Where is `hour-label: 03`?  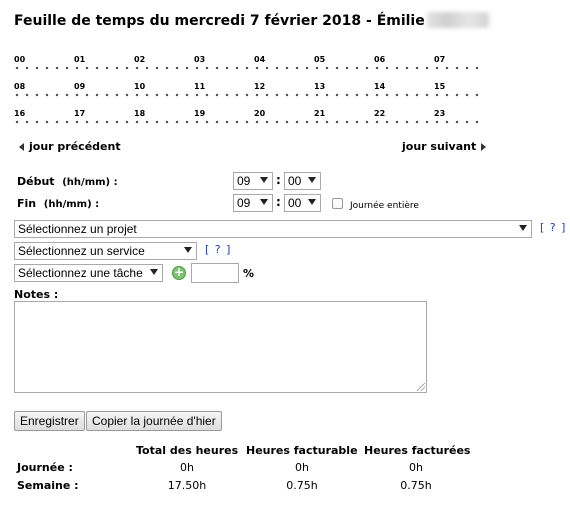 hour-label: 03 is located at coordinates (199, 59).